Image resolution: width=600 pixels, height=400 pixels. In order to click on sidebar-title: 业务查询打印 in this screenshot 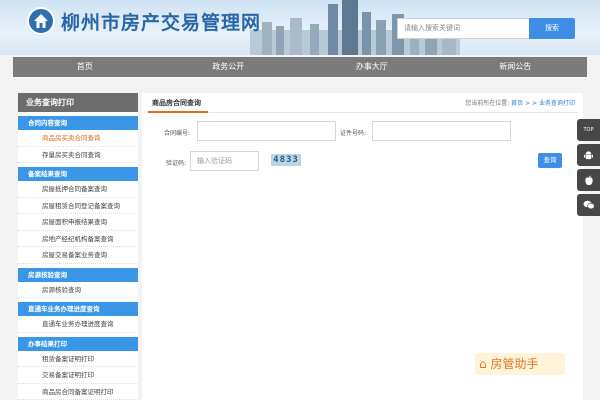, I will do `click(78, 102)`.